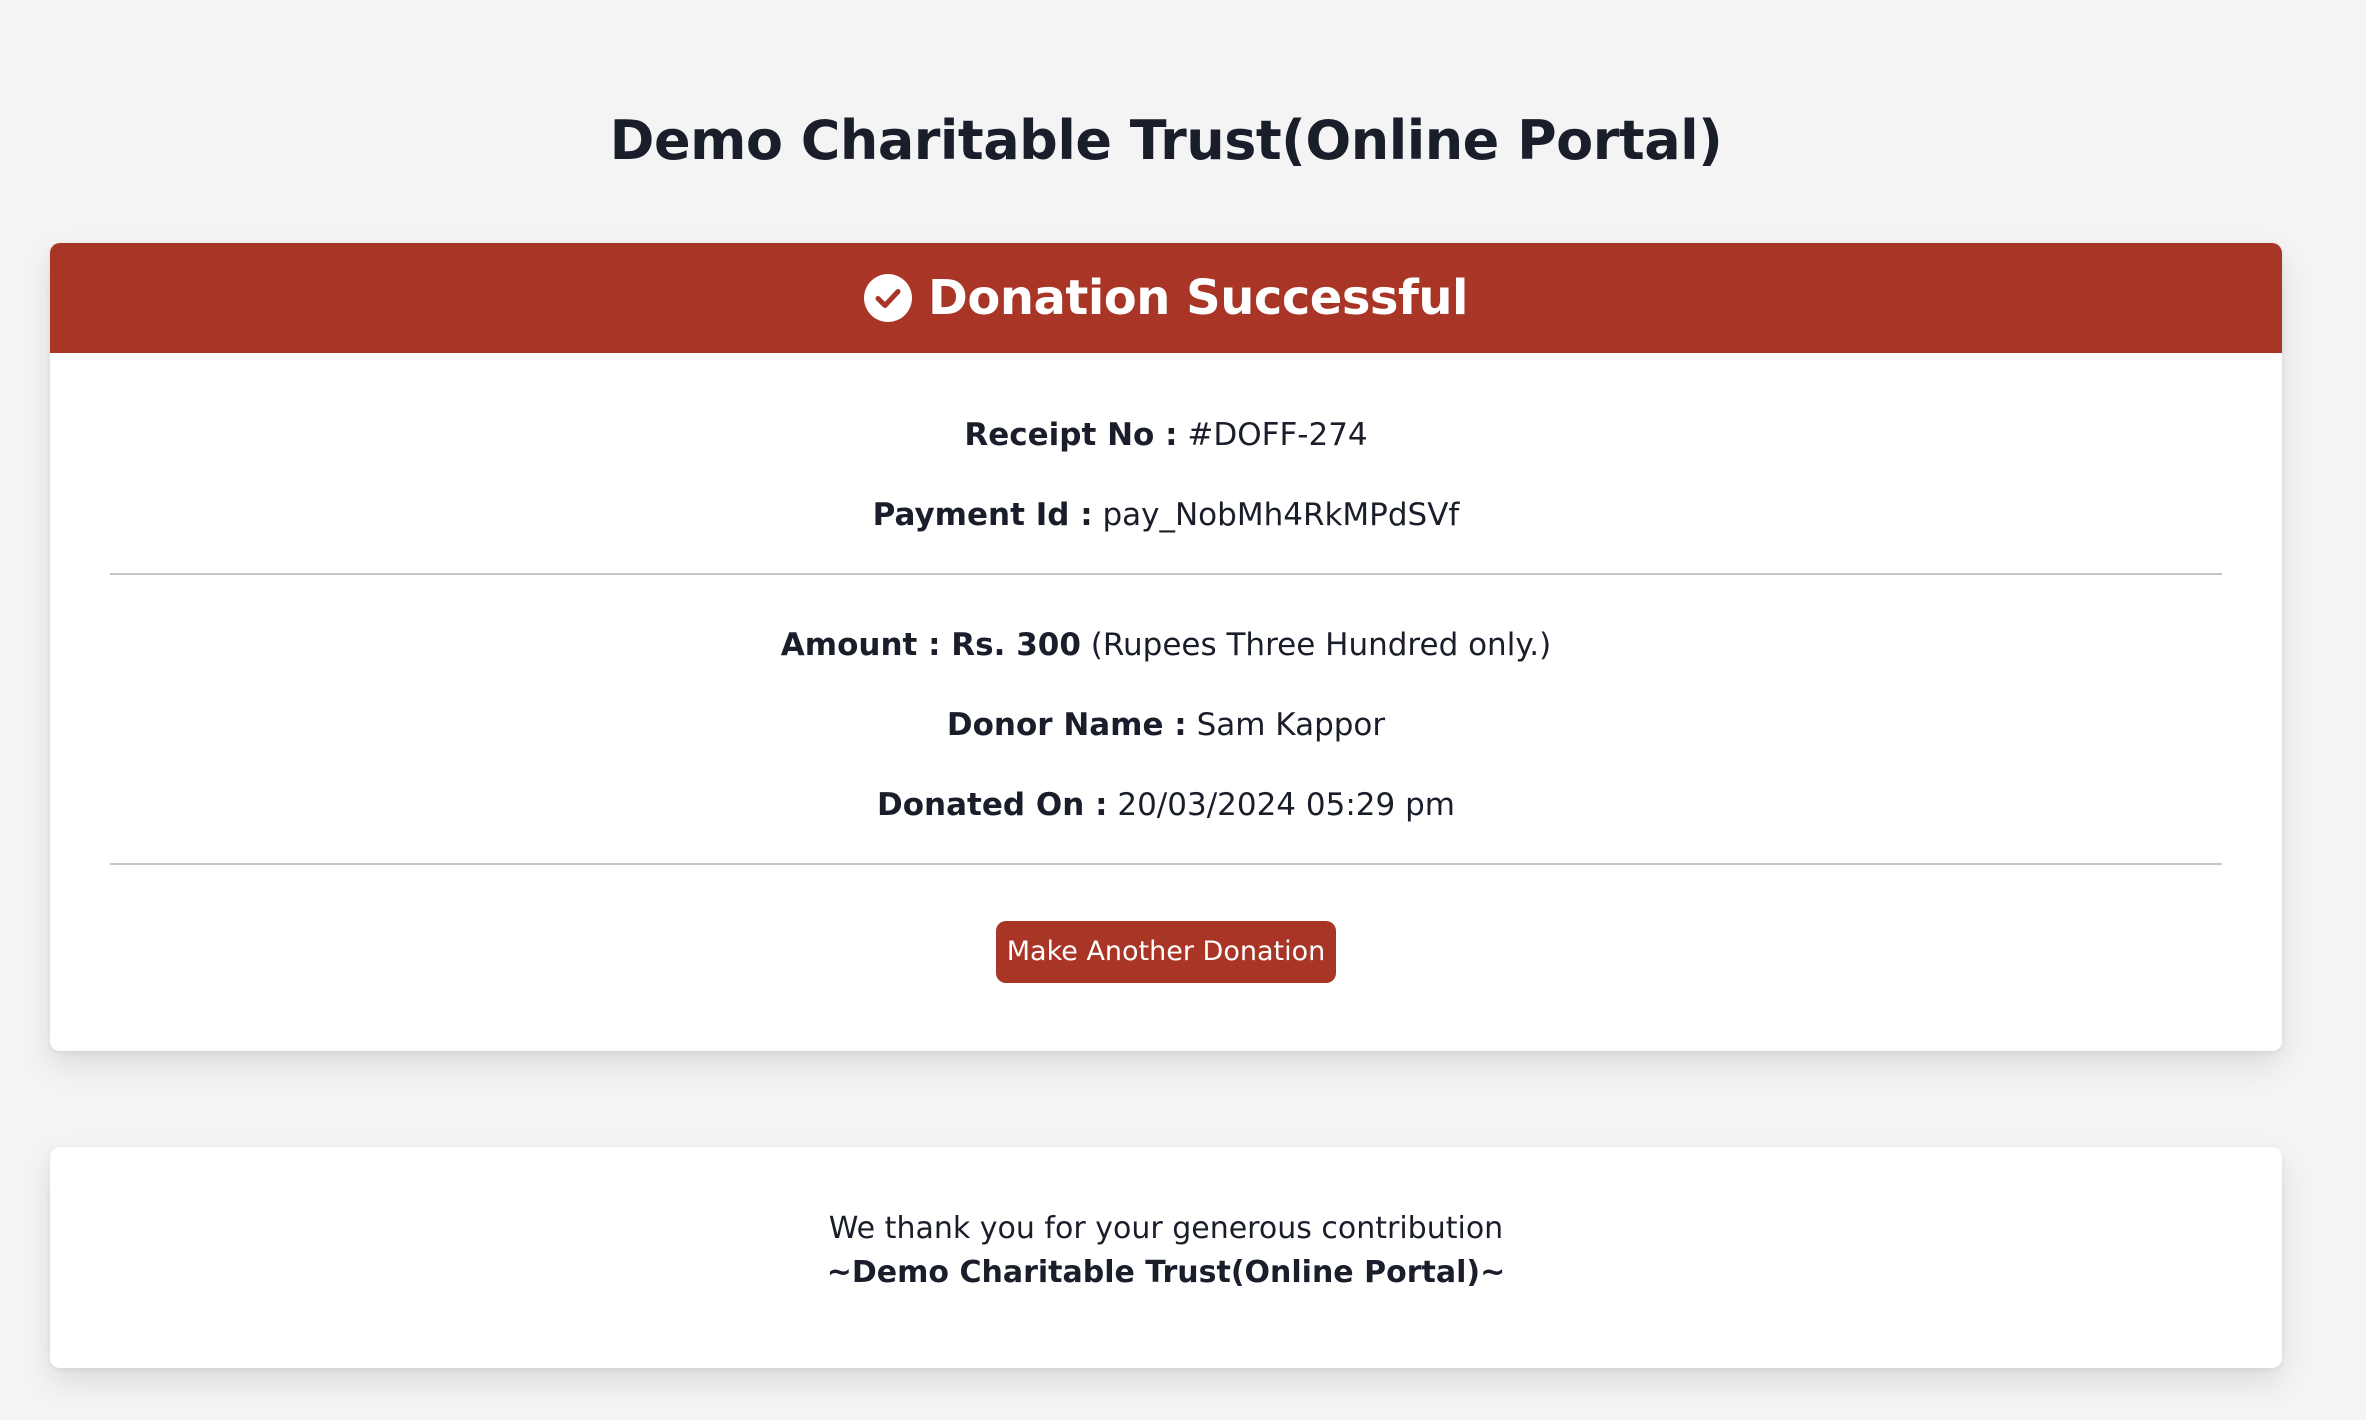  I want to click on receipt-number-value: #DOFF-274, so click(1277, 435).